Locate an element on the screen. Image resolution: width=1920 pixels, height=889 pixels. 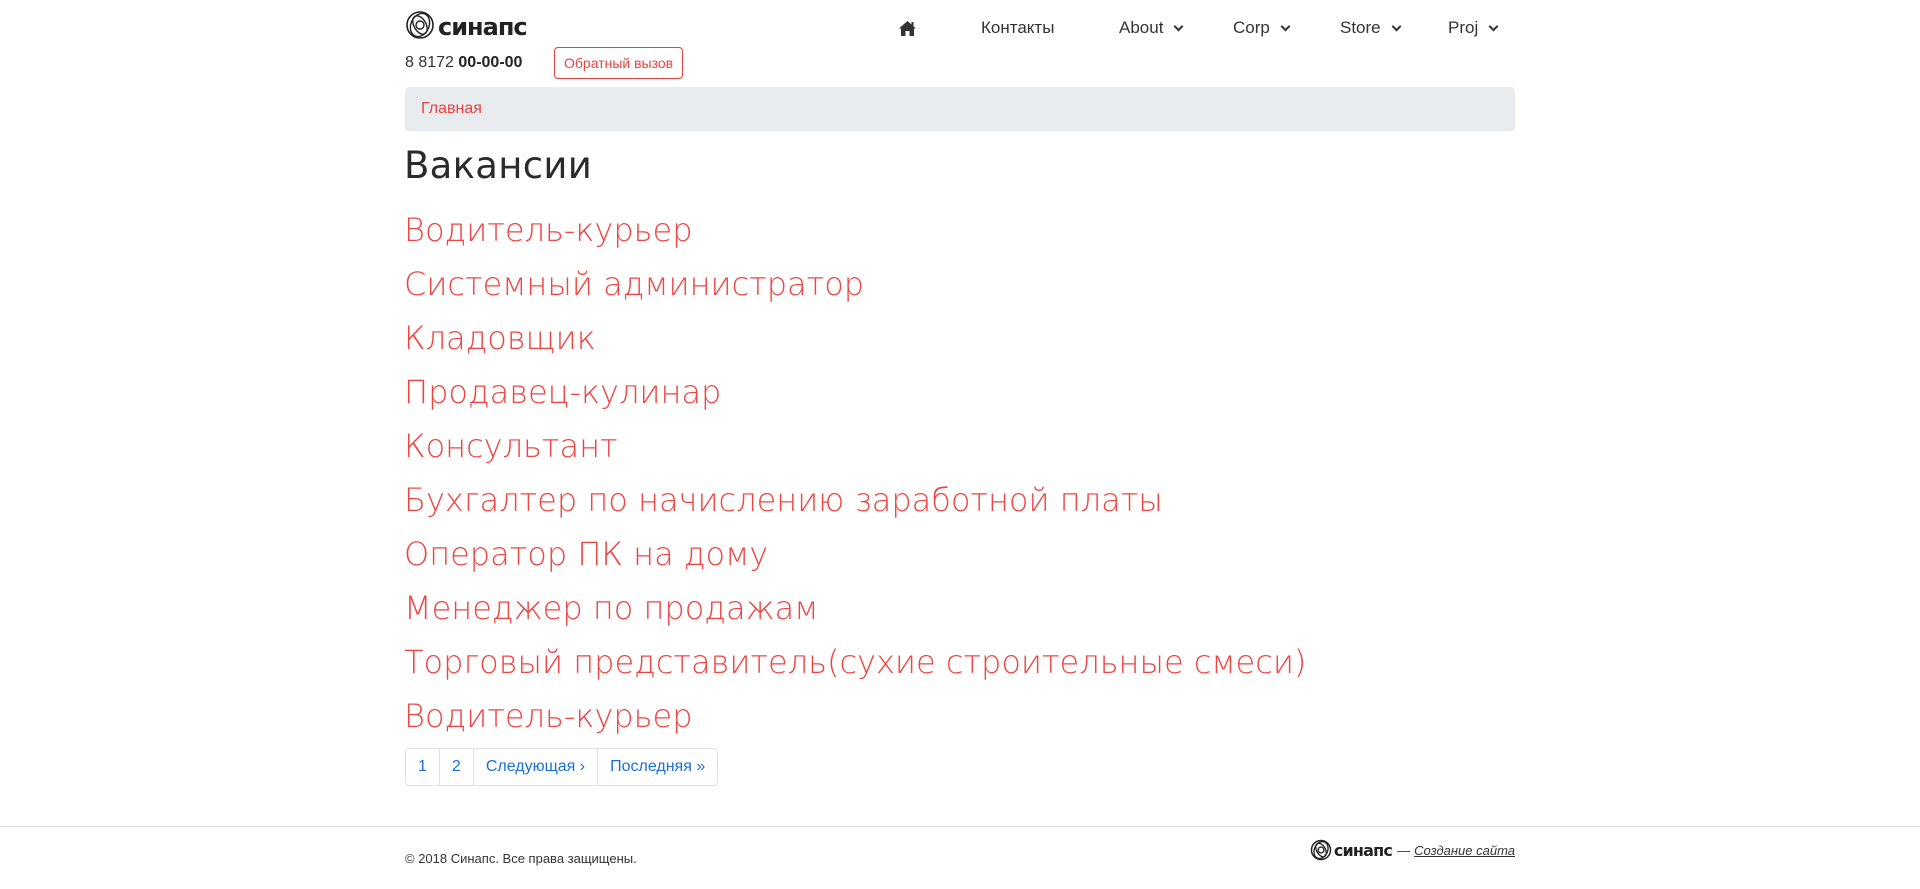
list-item: Консультант is located at coordinates (855, 446).